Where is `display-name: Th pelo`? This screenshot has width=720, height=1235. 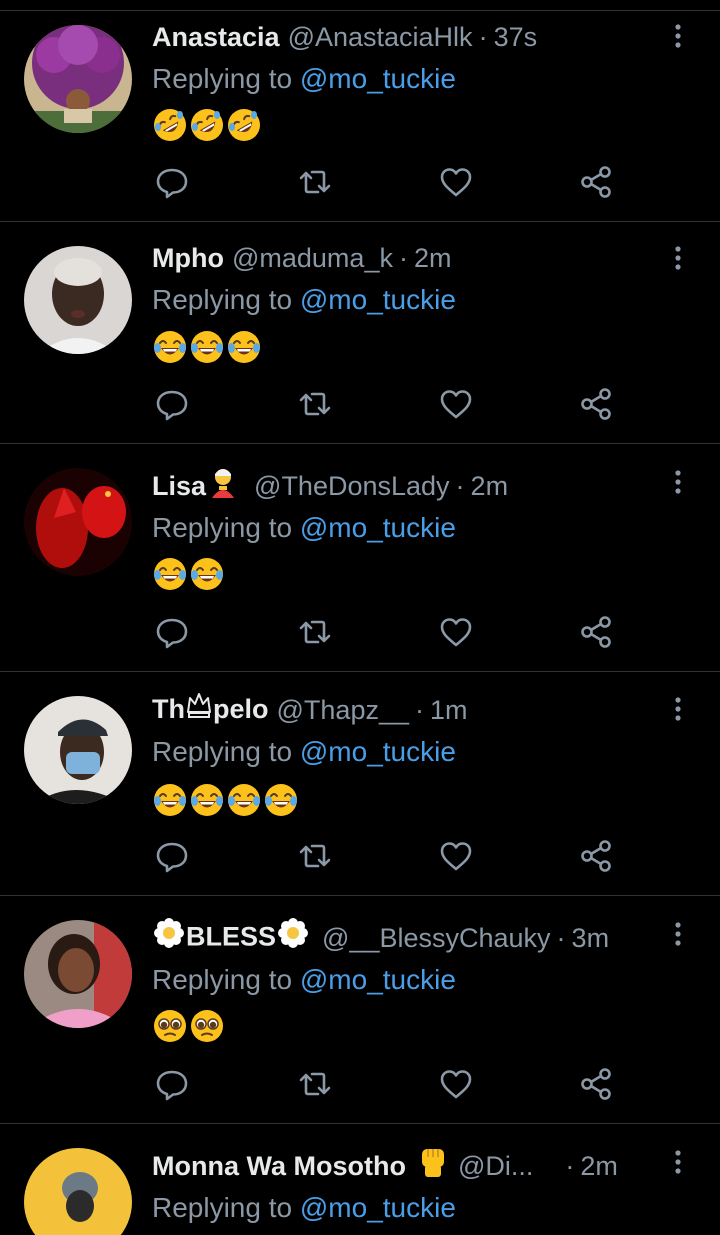
display-name: Th pelo is located at coordinates (210, 710).